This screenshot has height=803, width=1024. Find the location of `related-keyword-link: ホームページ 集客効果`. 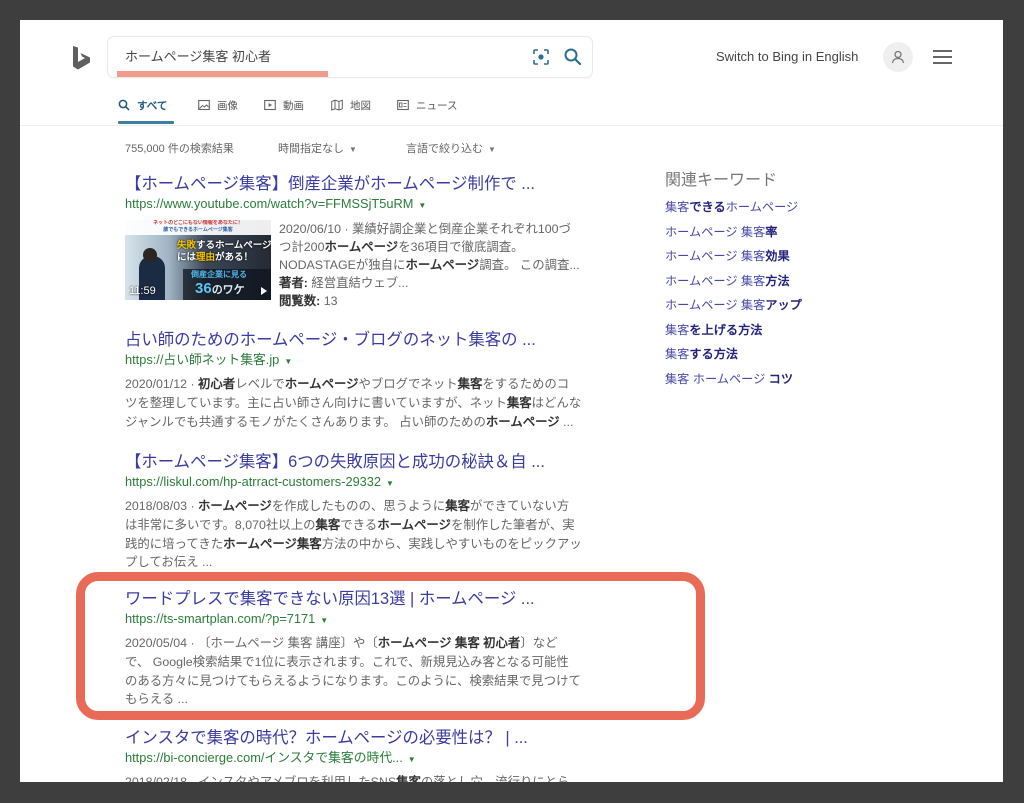

related-keyword-link: ホームページ 集客効果 is located at coordinates (733, 256).